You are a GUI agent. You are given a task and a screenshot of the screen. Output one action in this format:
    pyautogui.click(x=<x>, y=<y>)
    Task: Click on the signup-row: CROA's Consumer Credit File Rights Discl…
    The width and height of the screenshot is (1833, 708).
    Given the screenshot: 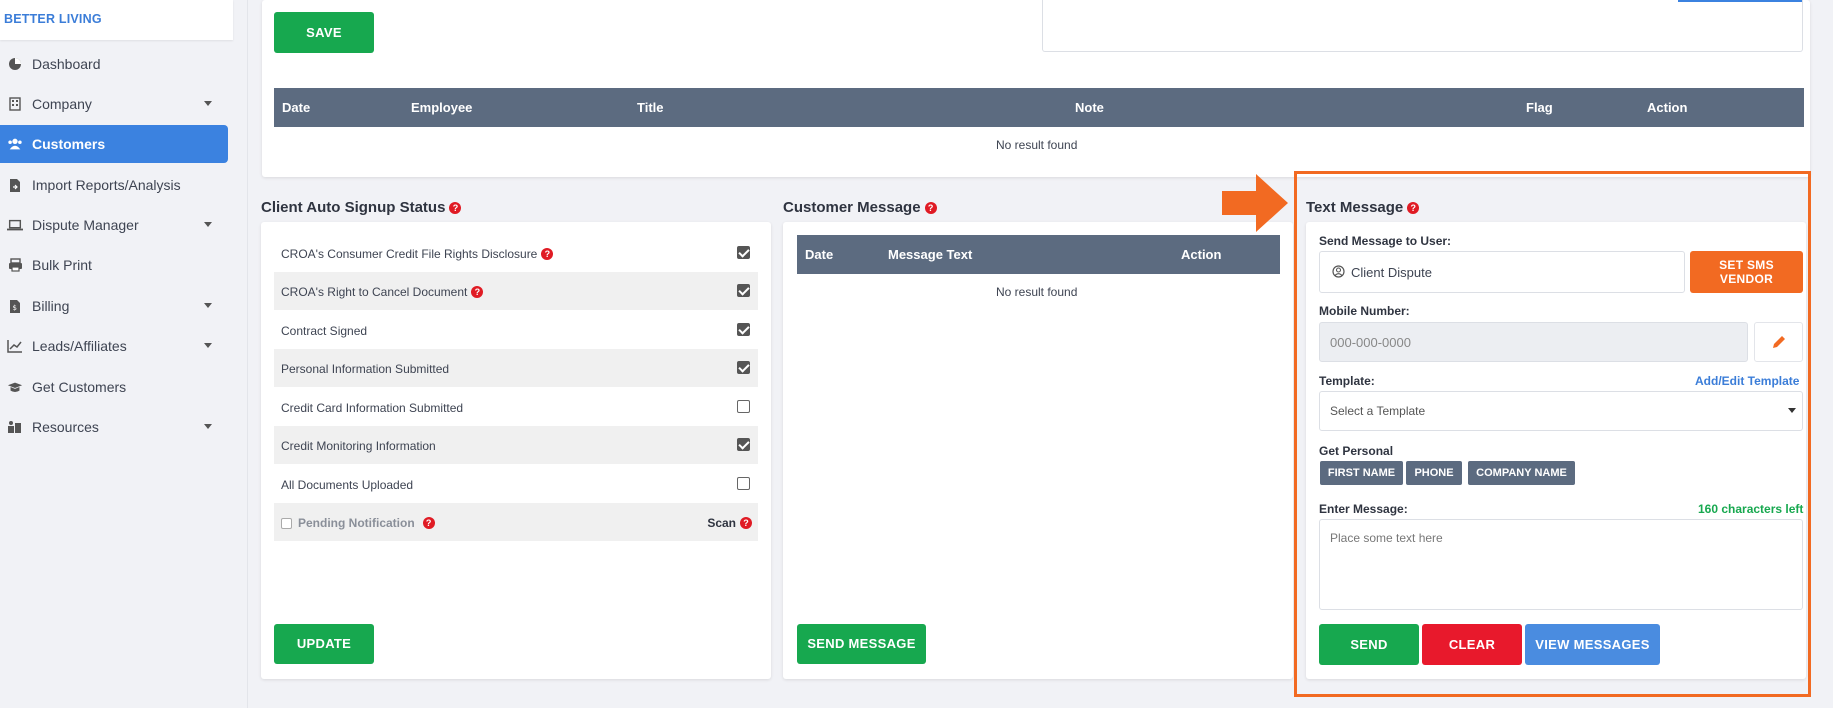 What is the action you would take?
    pyautogui.click(x=516, y=253)
    